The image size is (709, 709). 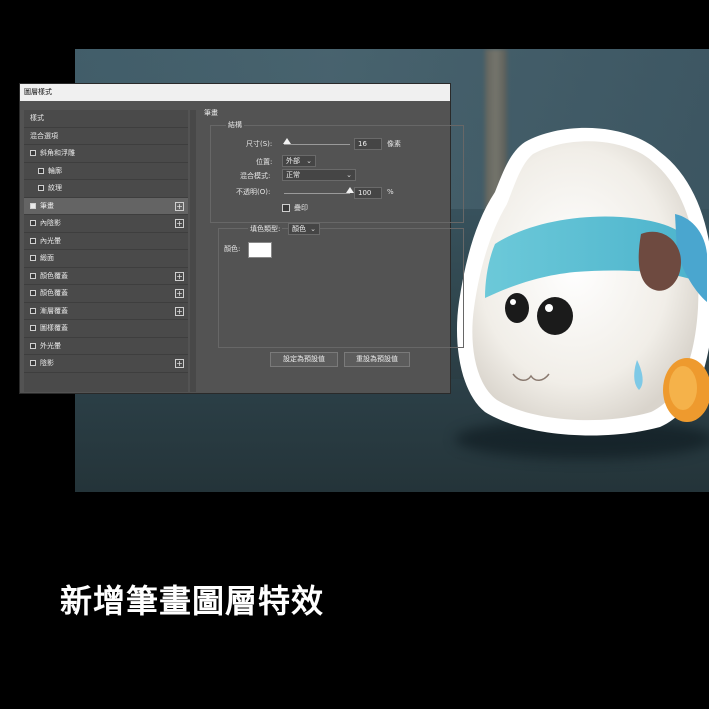 What do you see at coordinates (377, 359) in the screenshot?
I see `reset-default-button: 重設為預設值` at bounding box center [377, 359].